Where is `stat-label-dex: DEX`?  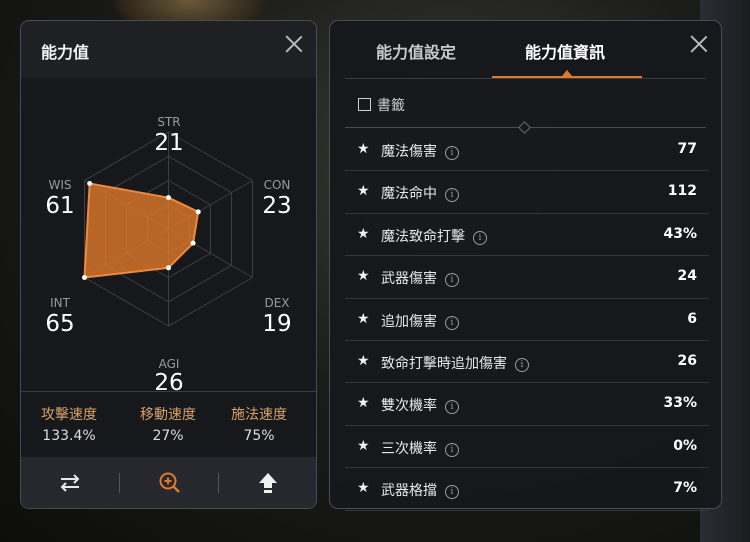 stat-label-dex: DEX is located at coordinates (277, 303).